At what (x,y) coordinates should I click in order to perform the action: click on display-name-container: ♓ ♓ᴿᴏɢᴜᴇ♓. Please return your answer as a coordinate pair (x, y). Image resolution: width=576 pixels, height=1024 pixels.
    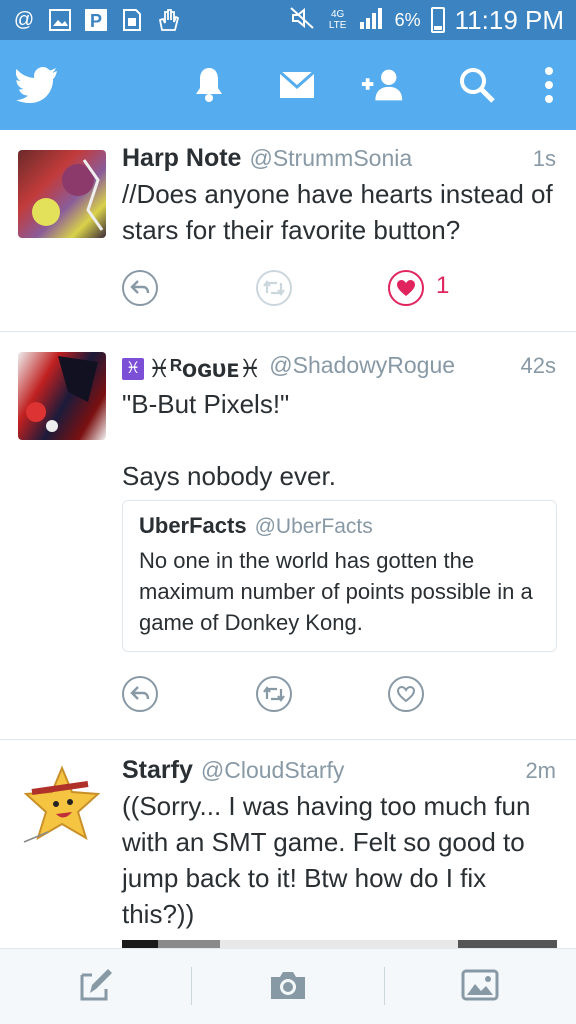
    Looking at the image, I should click on (191, 369).